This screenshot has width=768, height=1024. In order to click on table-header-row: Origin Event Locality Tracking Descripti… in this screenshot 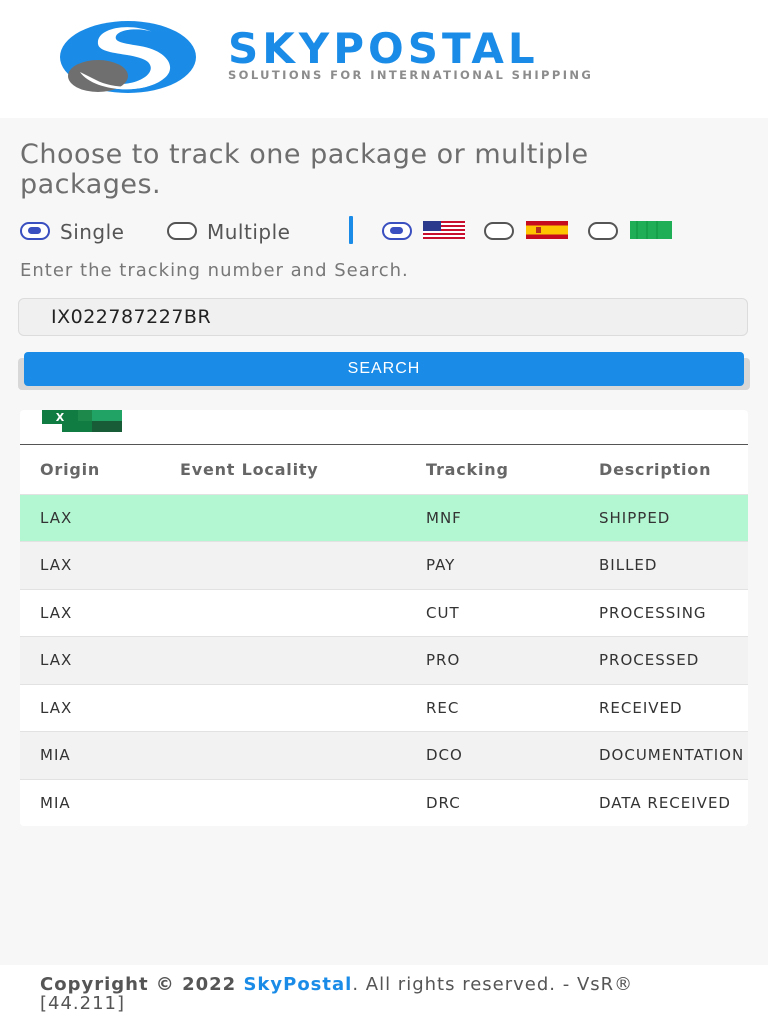, I will do `click(384, 469)`.